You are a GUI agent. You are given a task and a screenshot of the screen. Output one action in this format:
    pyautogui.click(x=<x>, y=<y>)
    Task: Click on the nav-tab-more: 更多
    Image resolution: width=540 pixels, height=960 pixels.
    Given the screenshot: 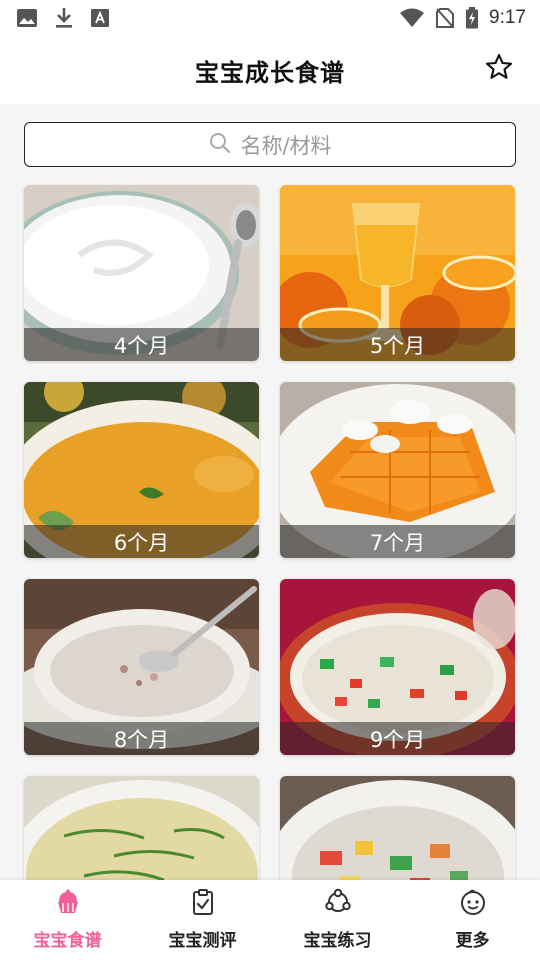 What is the action you would take?
    pyautogui.click(x=472, y=920)
    